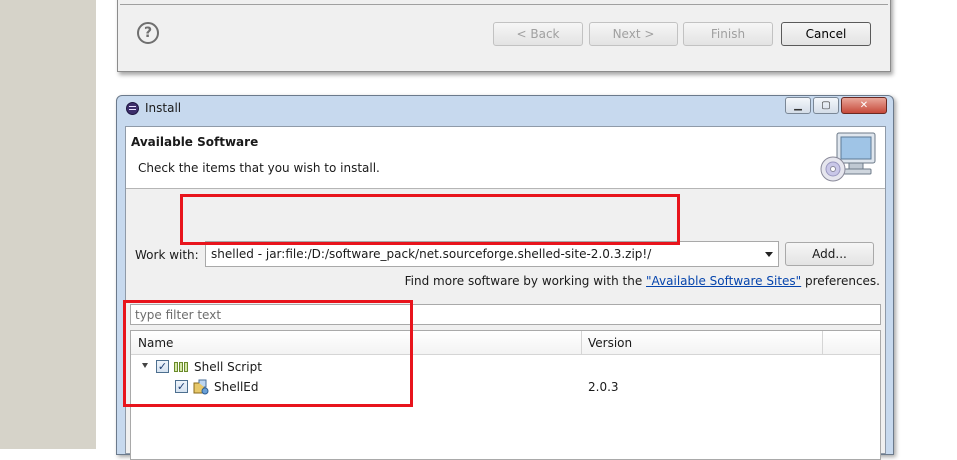 The height and width of the screenshot is (460, 957). What do you see at coordinates (163, 108) in the screenshot?
I see `window-title: Install` at bounding box center [163, 108].